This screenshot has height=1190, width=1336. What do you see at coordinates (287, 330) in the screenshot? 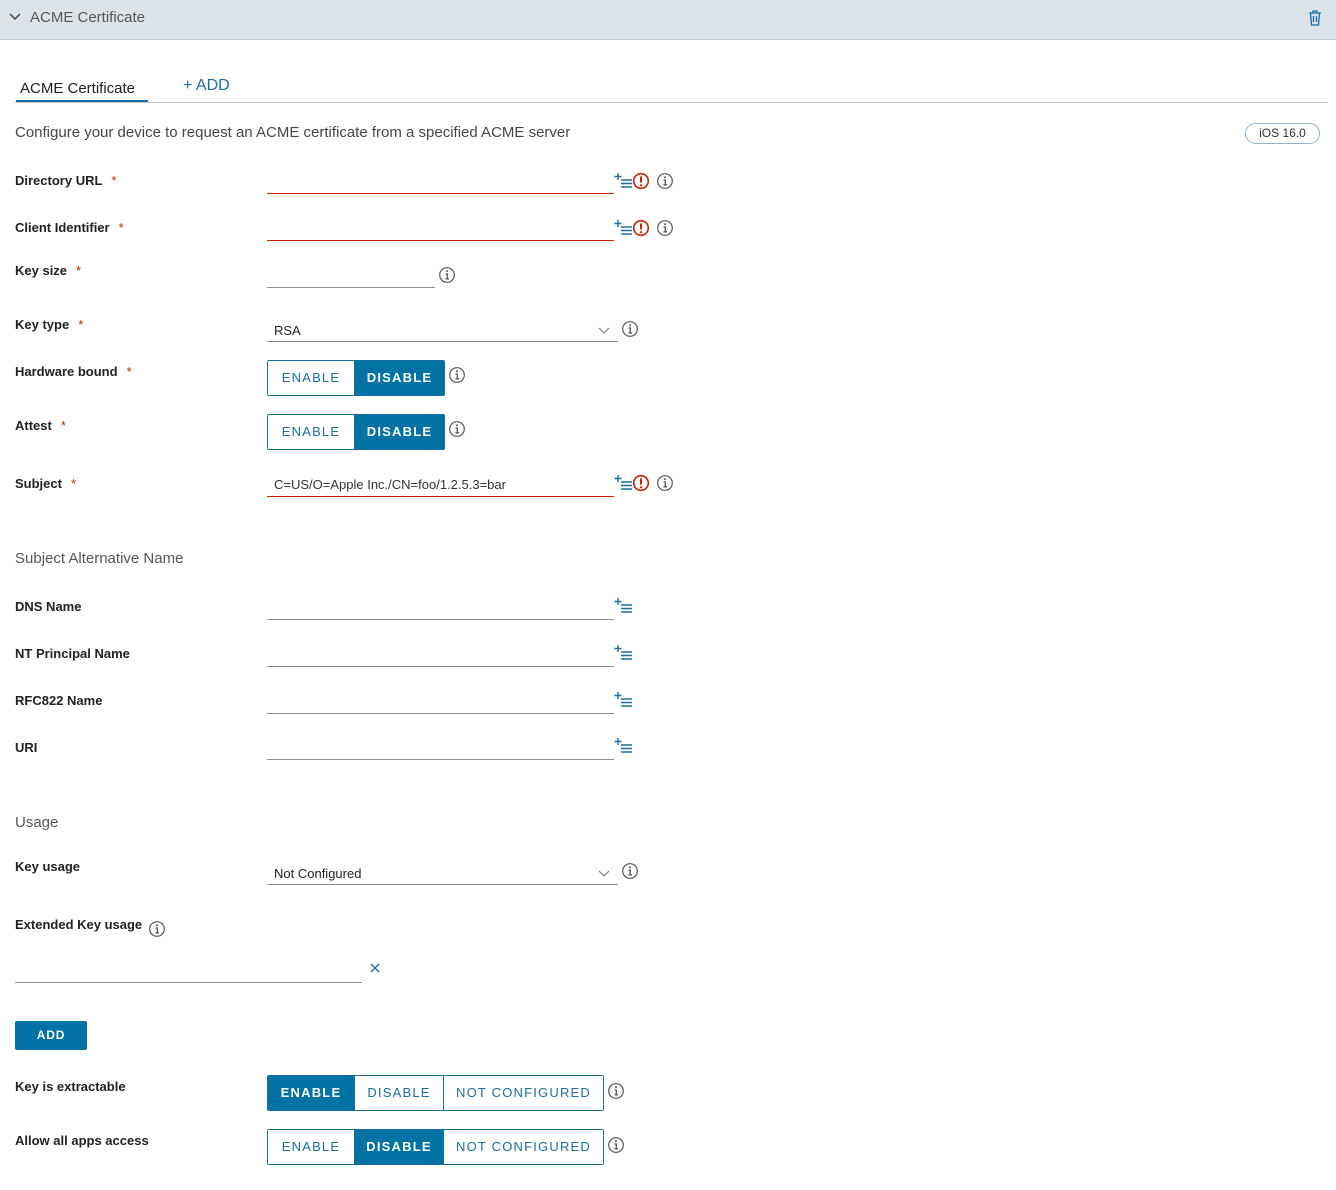
I see `key-type-value: RSA` at bounding box center [287, 330].